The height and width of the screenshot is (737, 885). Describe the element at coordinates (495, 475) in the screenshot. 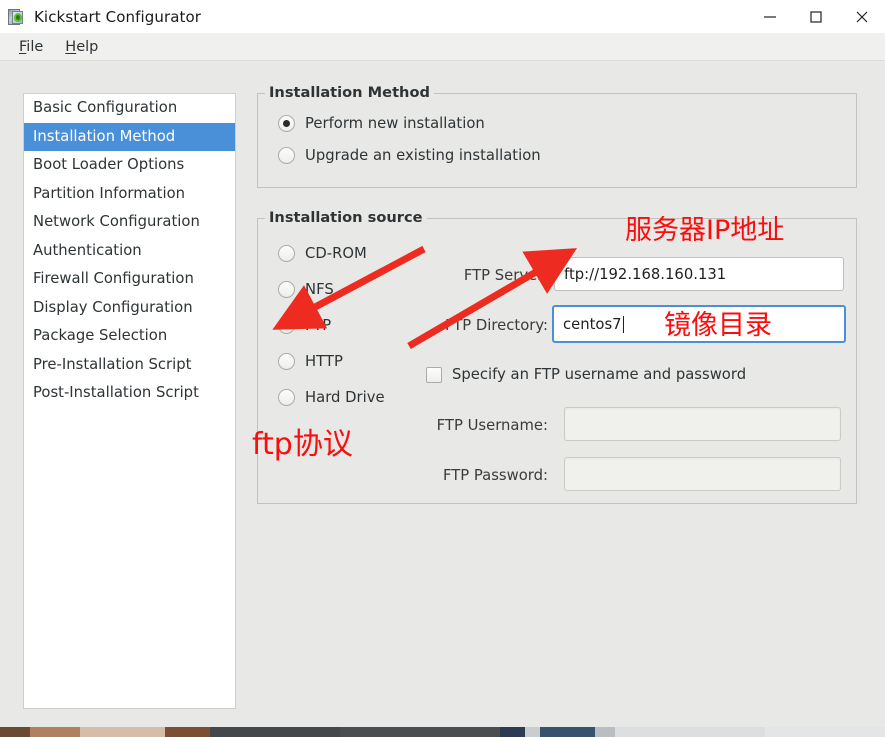

I see `ftp-password-label: FTP Password:` at that location.